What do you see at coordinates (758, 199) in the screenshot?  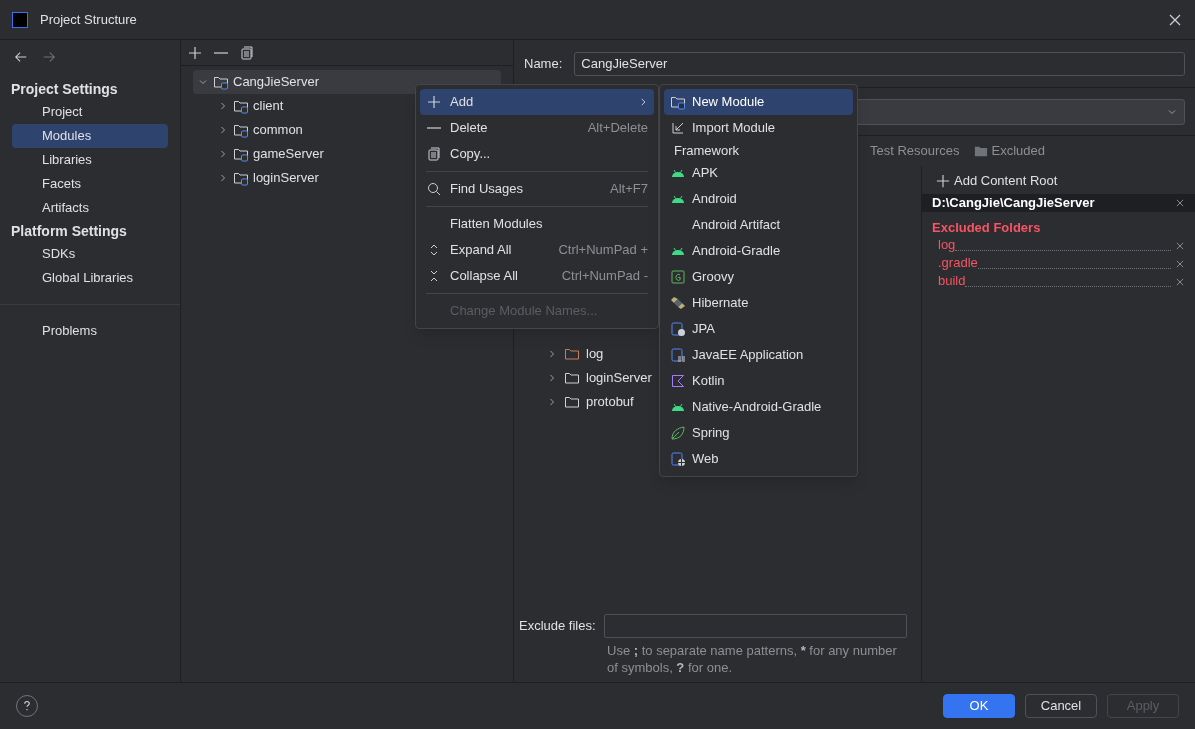 I see `menu-item: Android` at bounding box center [758, 199].